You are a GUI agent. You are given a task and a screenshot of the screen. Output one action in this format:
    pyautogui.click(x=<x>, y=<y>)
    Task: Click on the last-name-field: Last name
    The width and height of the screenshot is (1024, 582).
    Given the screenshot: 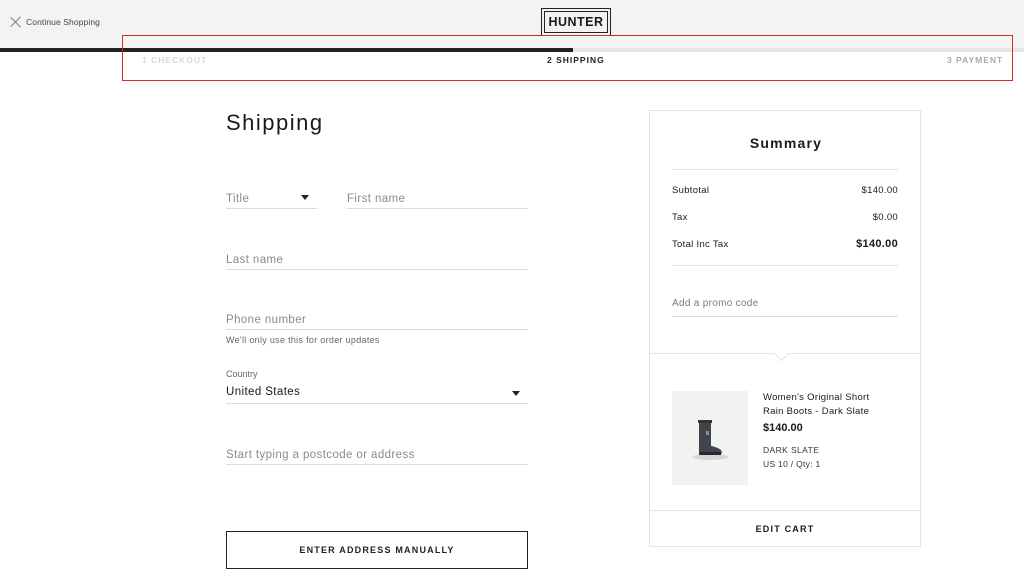 What is the action you would take?
    pyautogui.click(x=377, y=258)
    